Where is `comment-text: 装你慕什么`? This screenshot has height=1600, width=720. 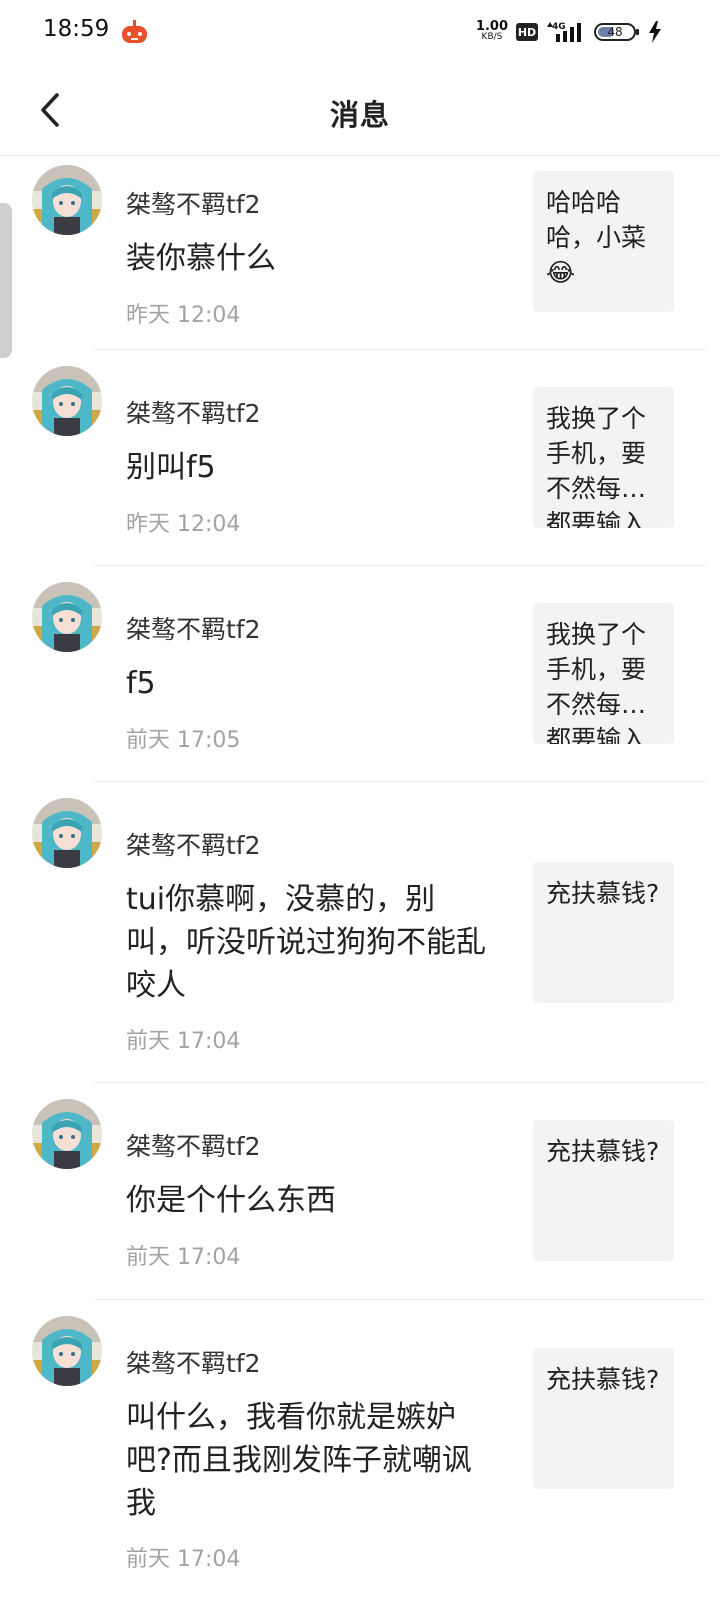
comment-text: 装你慕什么 is located at coordinates (201, 258).